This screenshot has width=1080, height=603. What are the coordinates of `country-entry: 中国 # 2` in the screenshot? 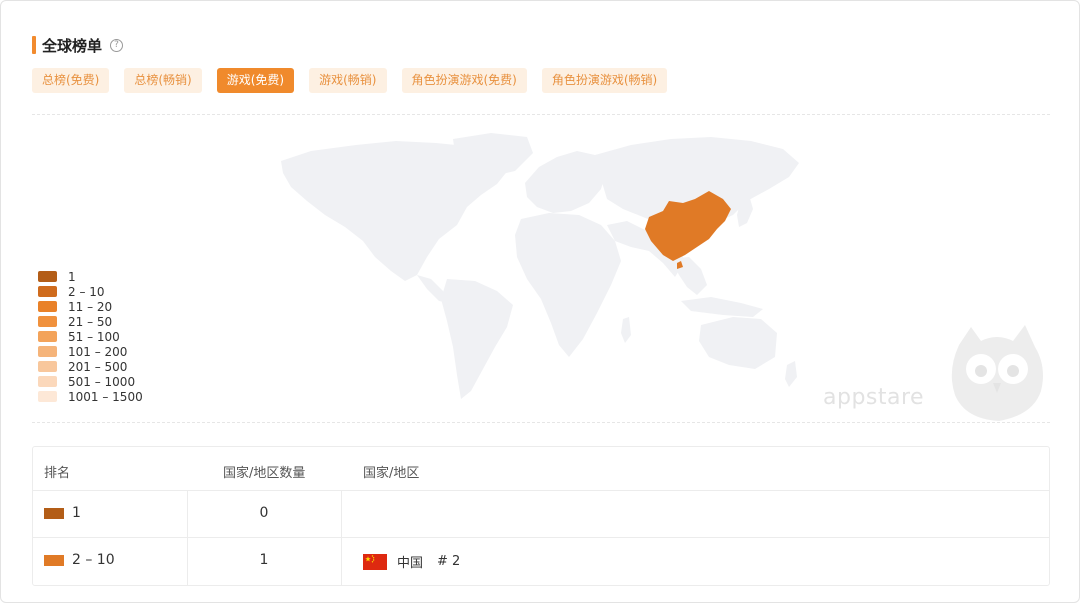 It's located at (411, 561).